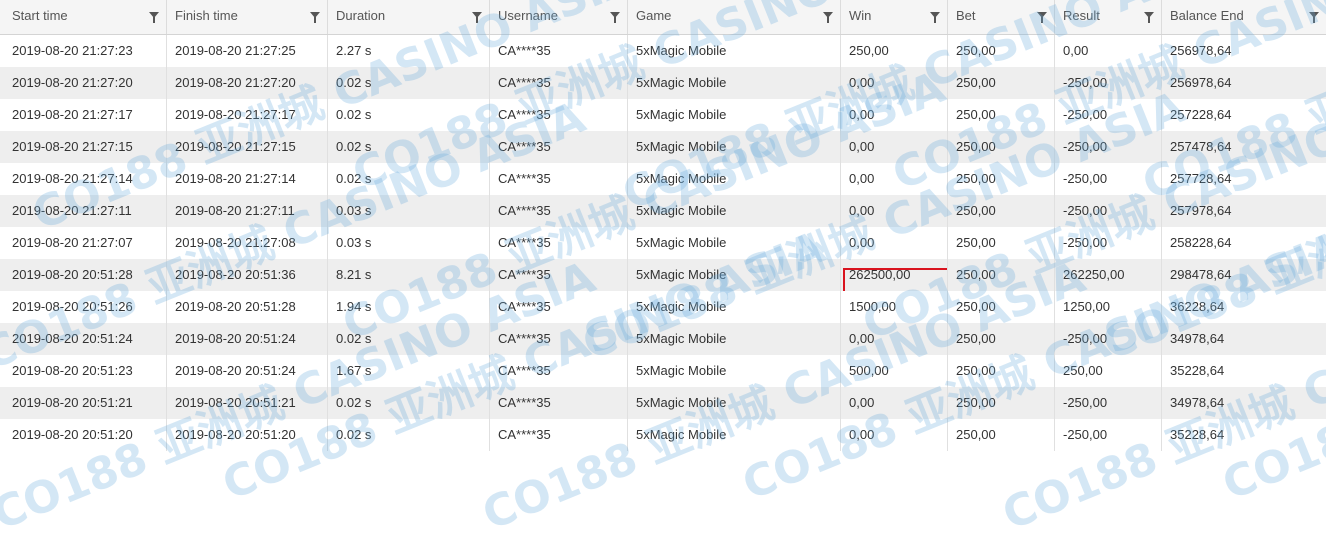 The height and width of the screenshot is (542, 1326). I want to click on cell-value: 2019-08-20 21:27:17, so click(235, 114).